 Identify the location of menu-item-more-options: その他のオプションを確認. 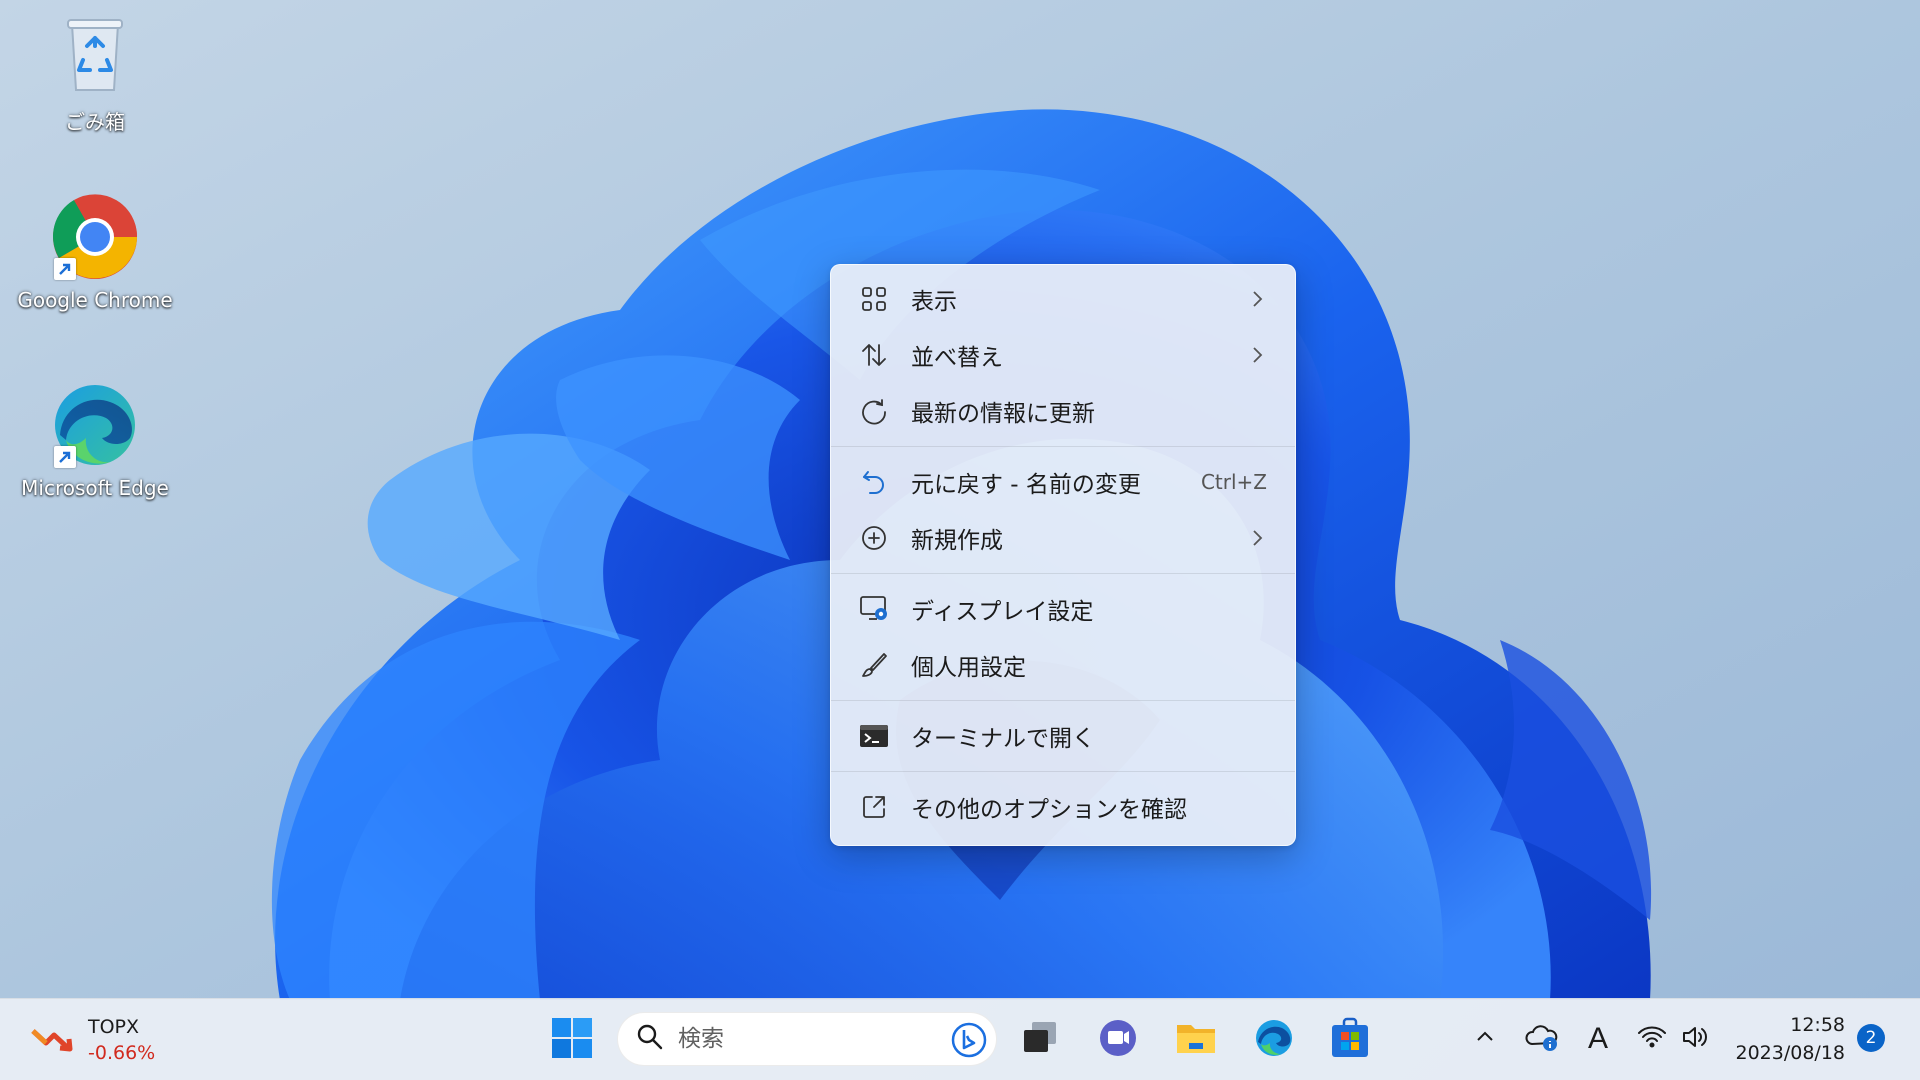
(1063, 807).